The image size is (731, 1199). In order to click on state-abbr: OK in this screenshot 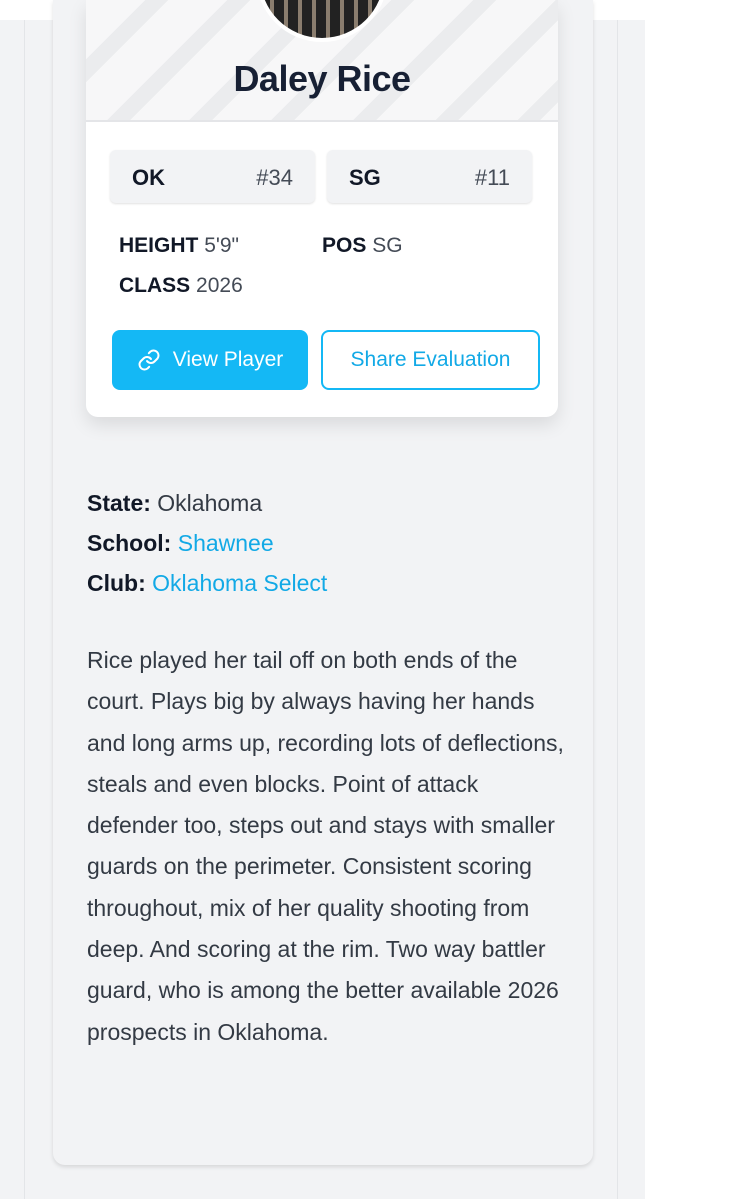, I will do `click(148, 177)`.